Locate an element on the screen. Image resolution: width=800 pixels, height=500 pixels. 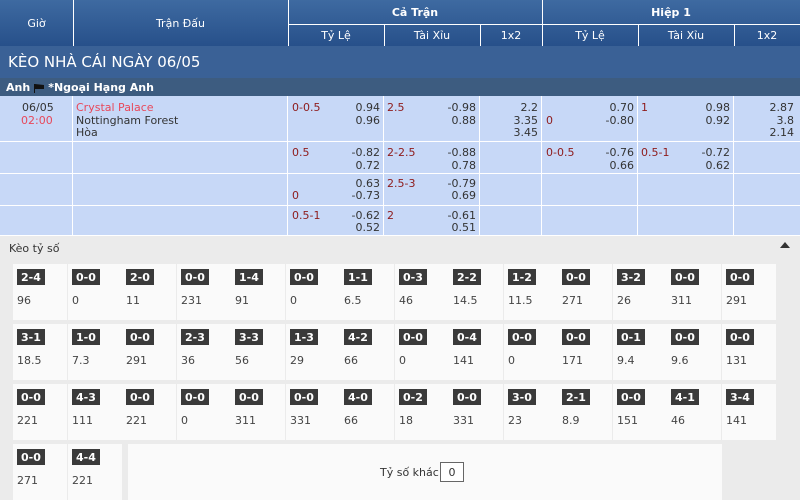
score-cell: 3-3 56 is located at coordinates (258, 352).